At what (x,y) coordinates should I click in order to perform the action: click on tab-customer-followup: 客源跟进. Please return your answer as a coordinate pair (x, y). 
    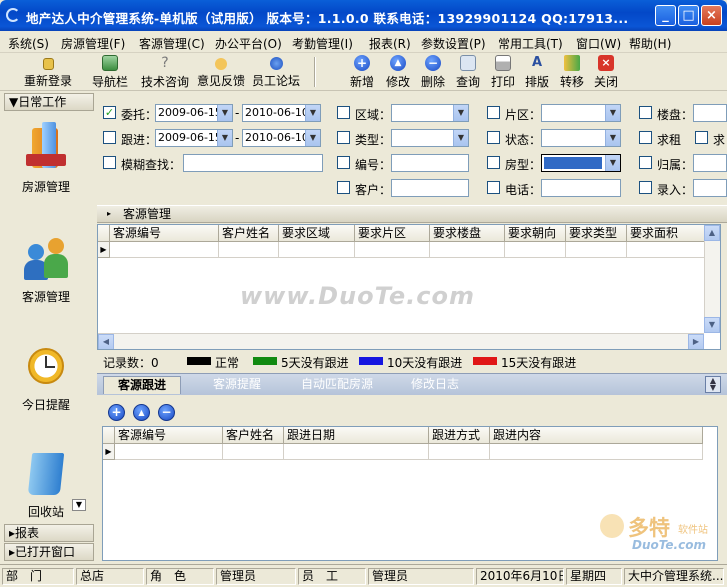
    Looking at the image, I should click on (142, 385).